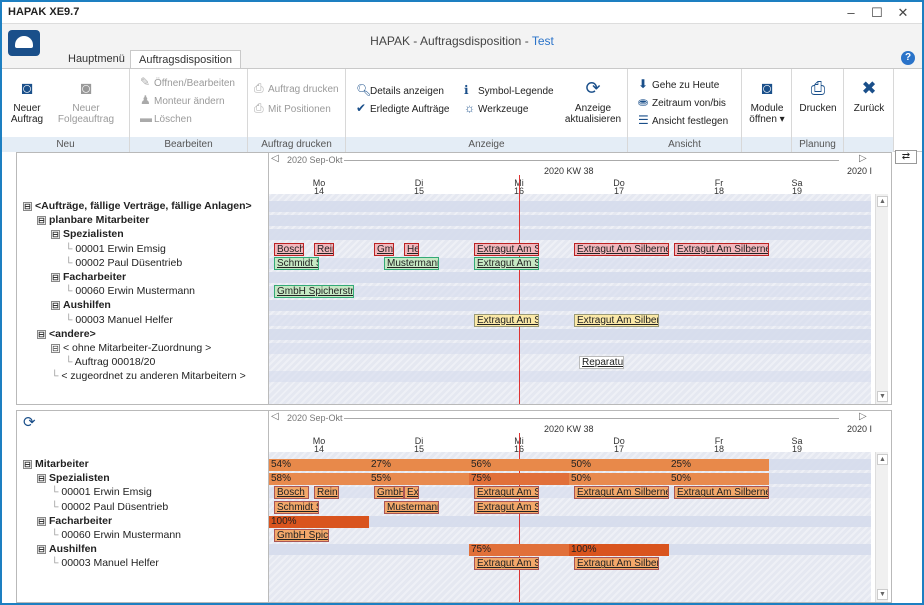 Image resolution: width=924 pixels, height=605 pixels. Describe the element at coordinates (682, 102) in the screenshot. I see `zeitraum-button: ⛂ Zeitraum von/bis` at that location.